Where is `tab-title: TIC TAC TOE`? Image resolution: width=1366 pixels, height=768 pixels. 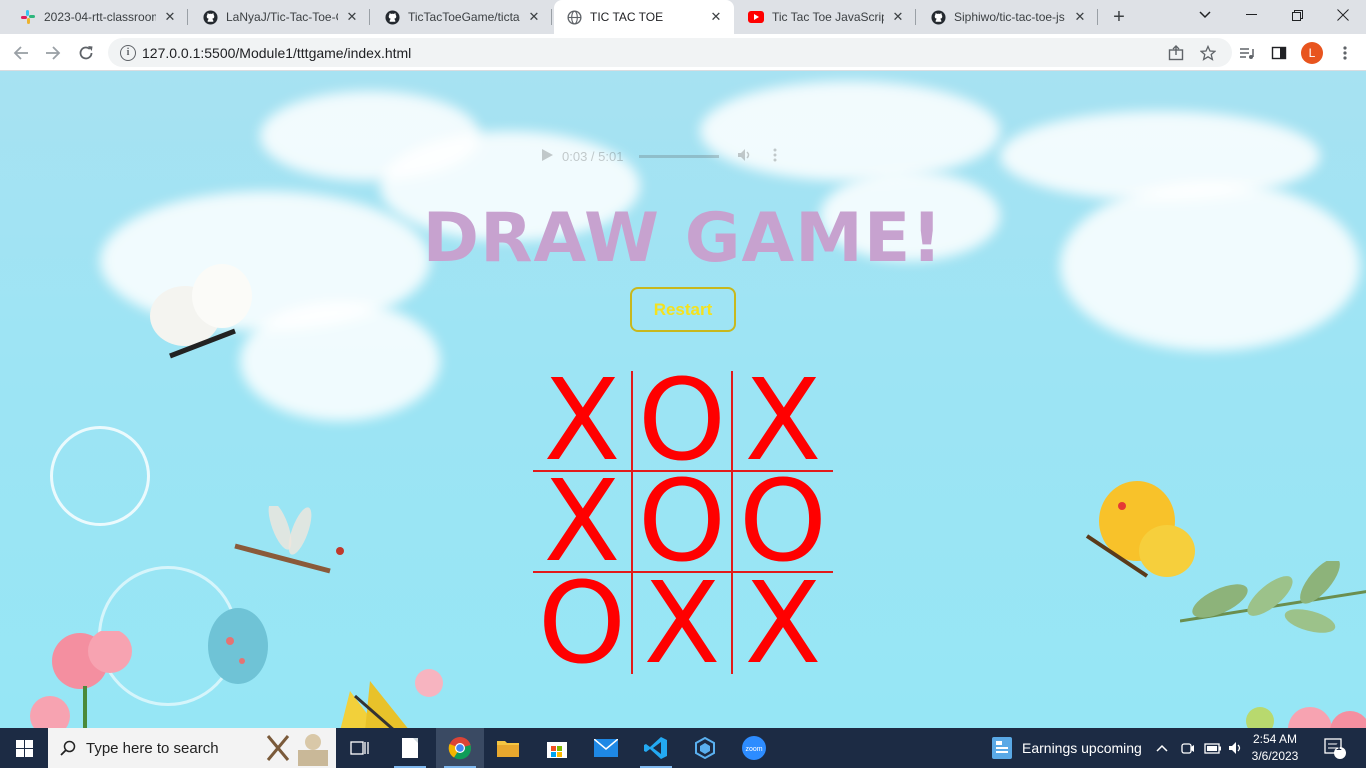
tab-title: TIC TAC TOE is located at coordinates (627, 17).